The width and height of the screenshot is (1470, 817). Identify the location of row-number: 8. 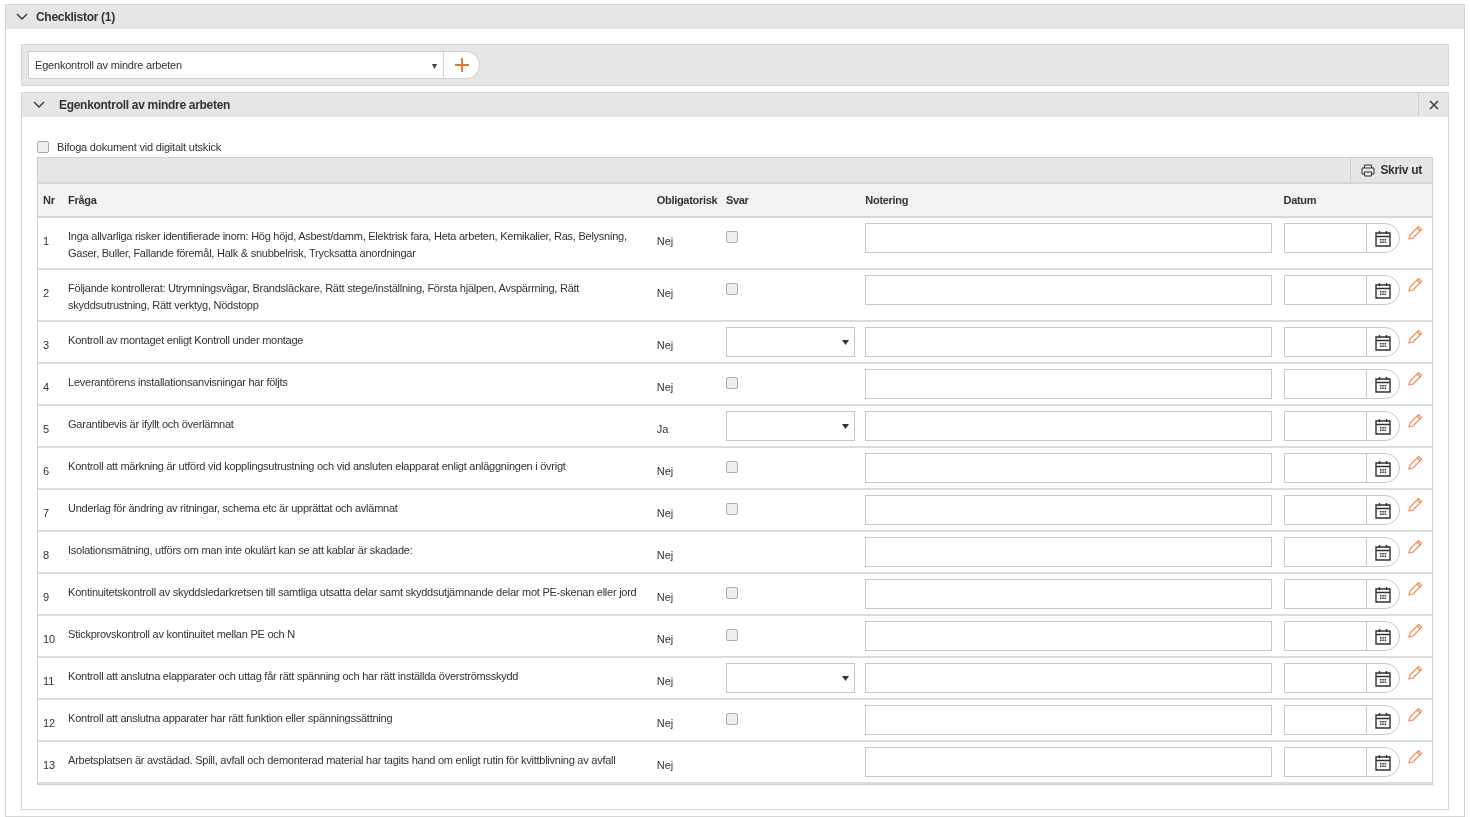
(46, 555).